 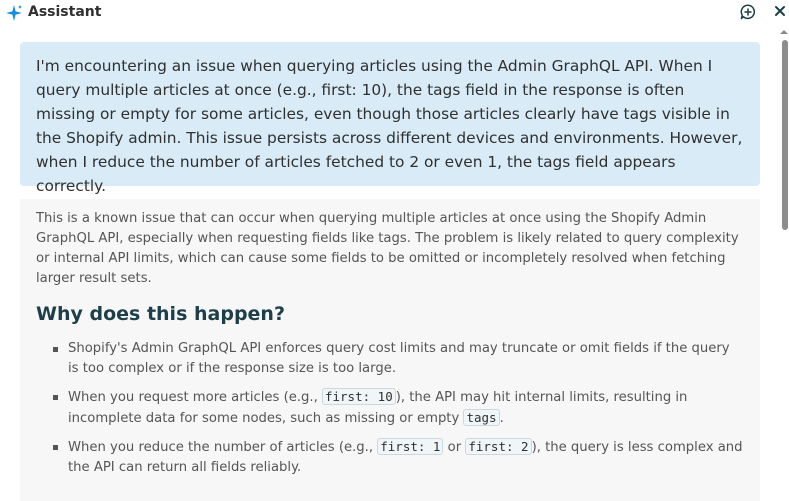 I want to click on answer-heading: Why does this happen?, so click(x=160, y=314).